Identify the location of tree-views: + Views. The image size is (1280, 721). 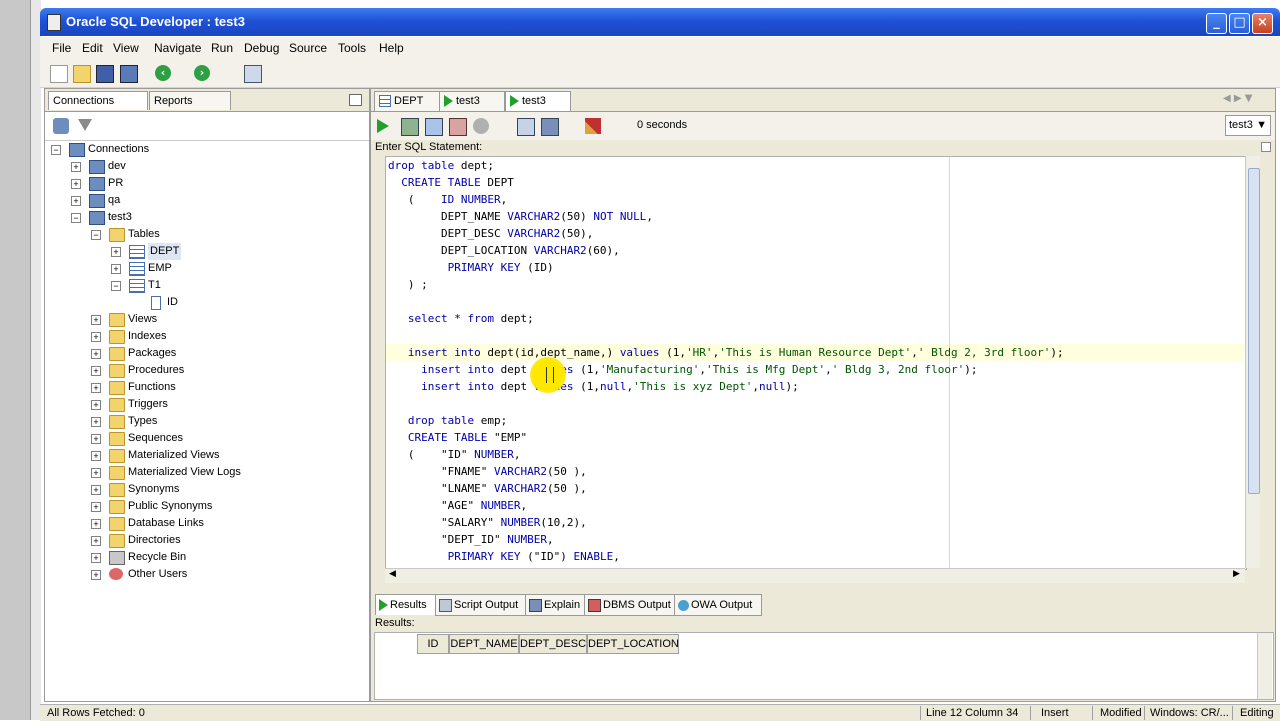
(221, 319).